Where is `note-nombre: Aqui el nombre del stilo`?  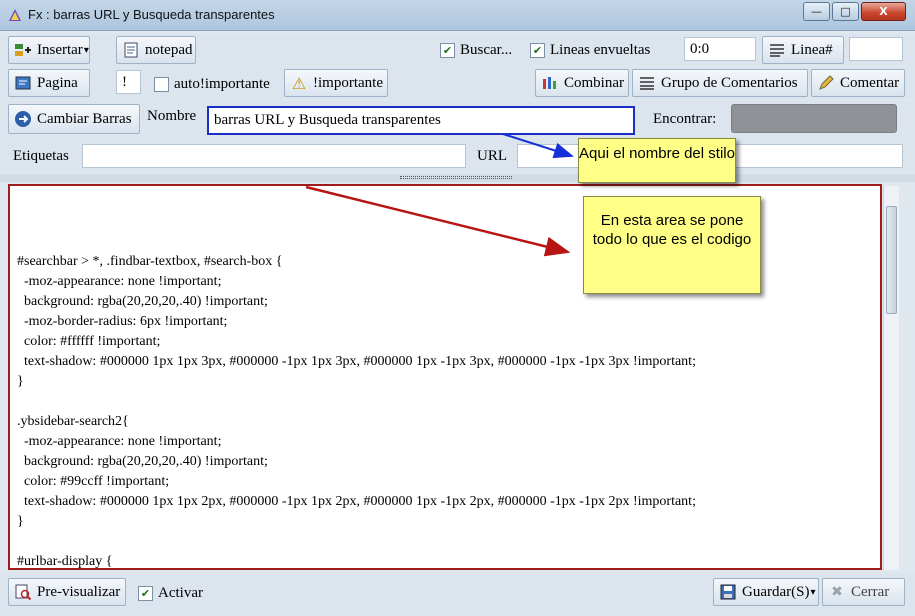 note-nombre: Aqui el nombre del stilo is located at coordinates (657, 160).